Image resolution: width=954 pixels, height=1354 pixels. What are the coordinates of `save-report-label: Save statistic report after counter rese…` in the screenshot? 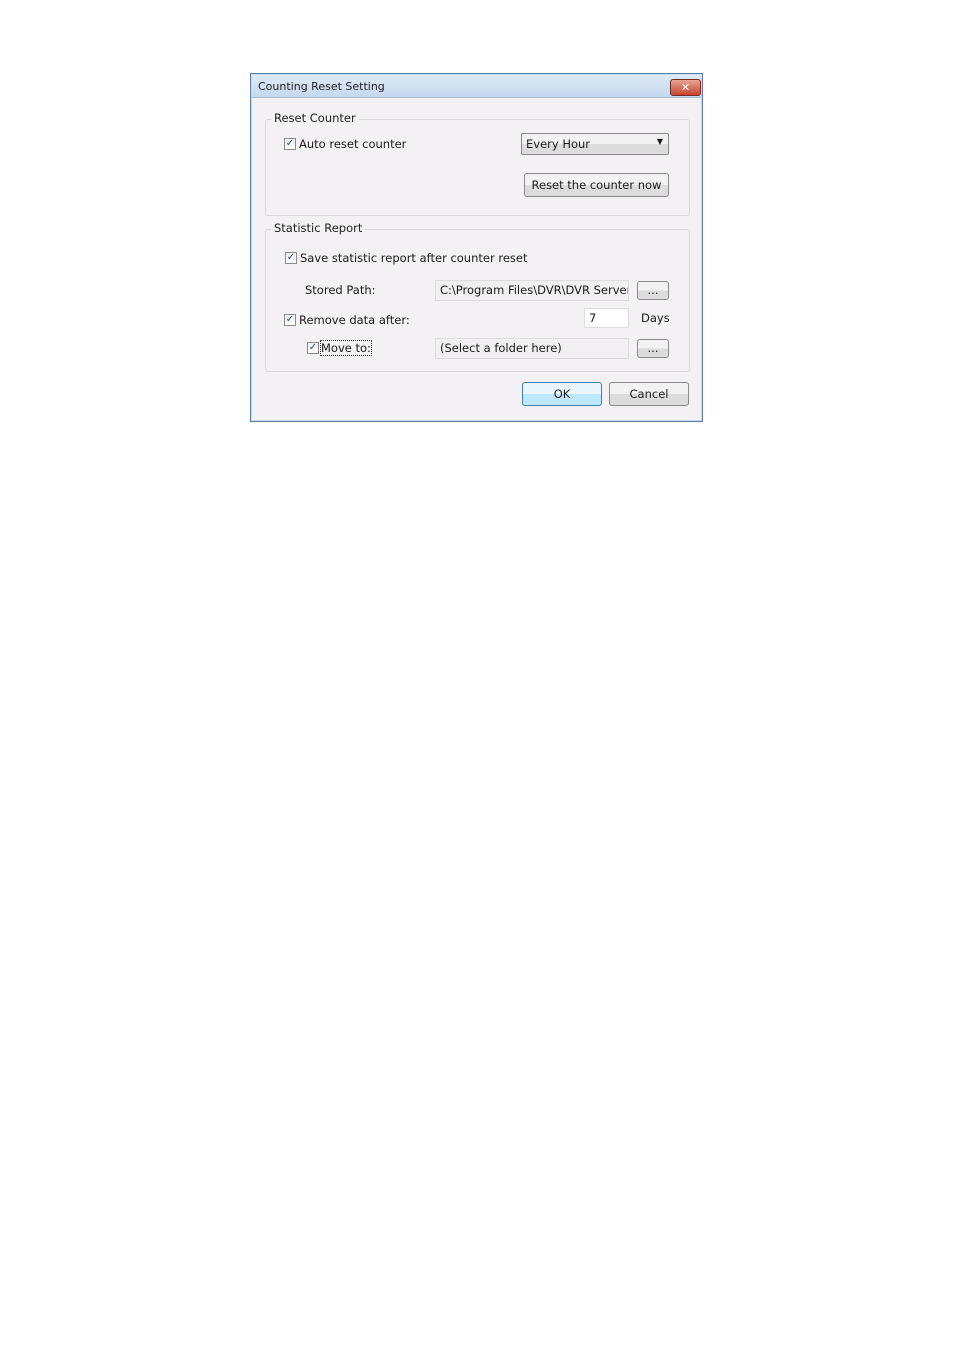 It's located at (414, 258).